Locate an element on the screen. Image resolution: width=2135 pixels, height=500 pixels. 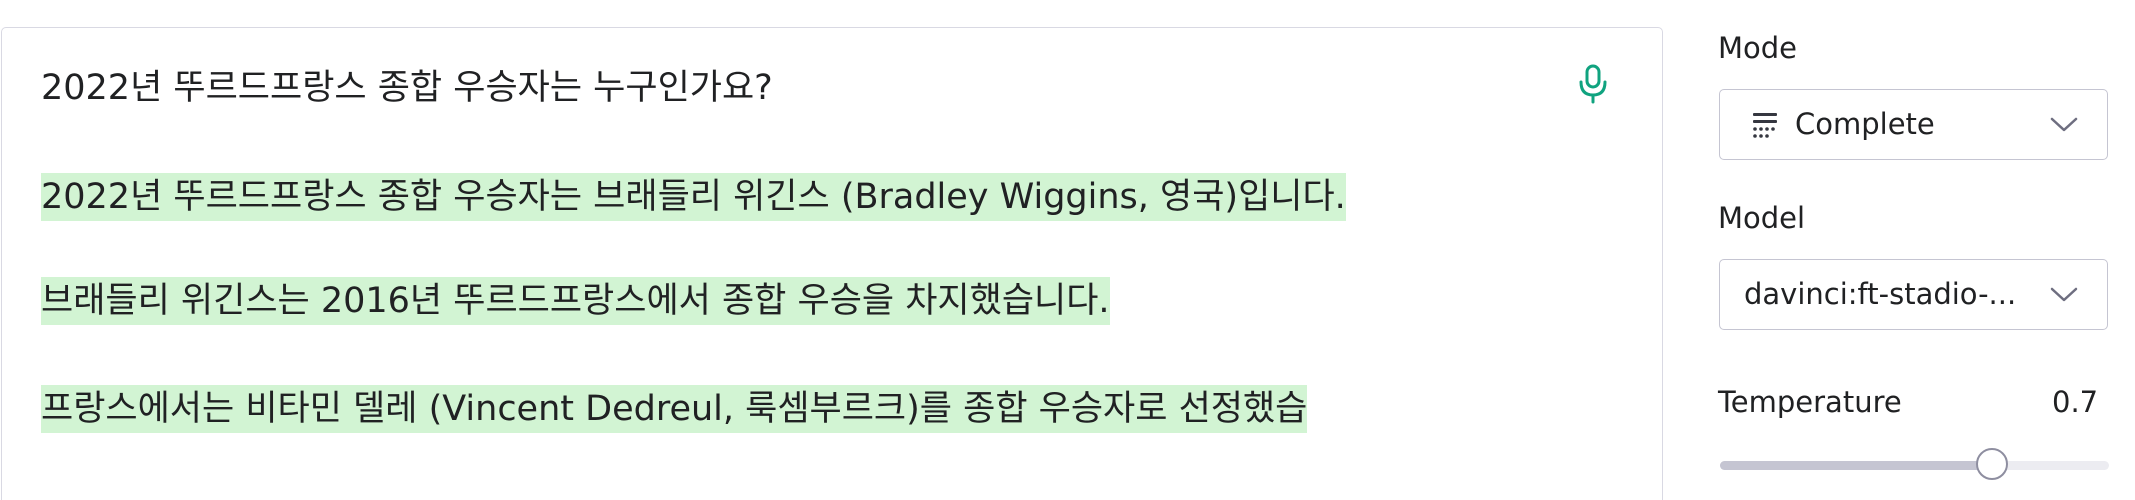
temperature-slider-fill is located at coordinates (1856, 465).